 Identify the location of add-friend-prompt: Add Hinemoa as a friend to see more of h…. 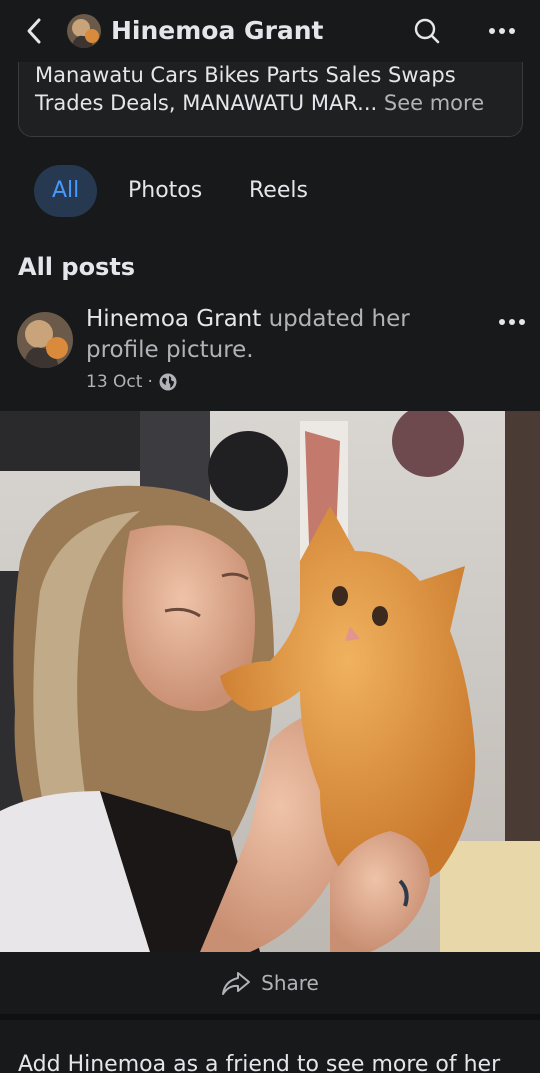
(259, 1062).